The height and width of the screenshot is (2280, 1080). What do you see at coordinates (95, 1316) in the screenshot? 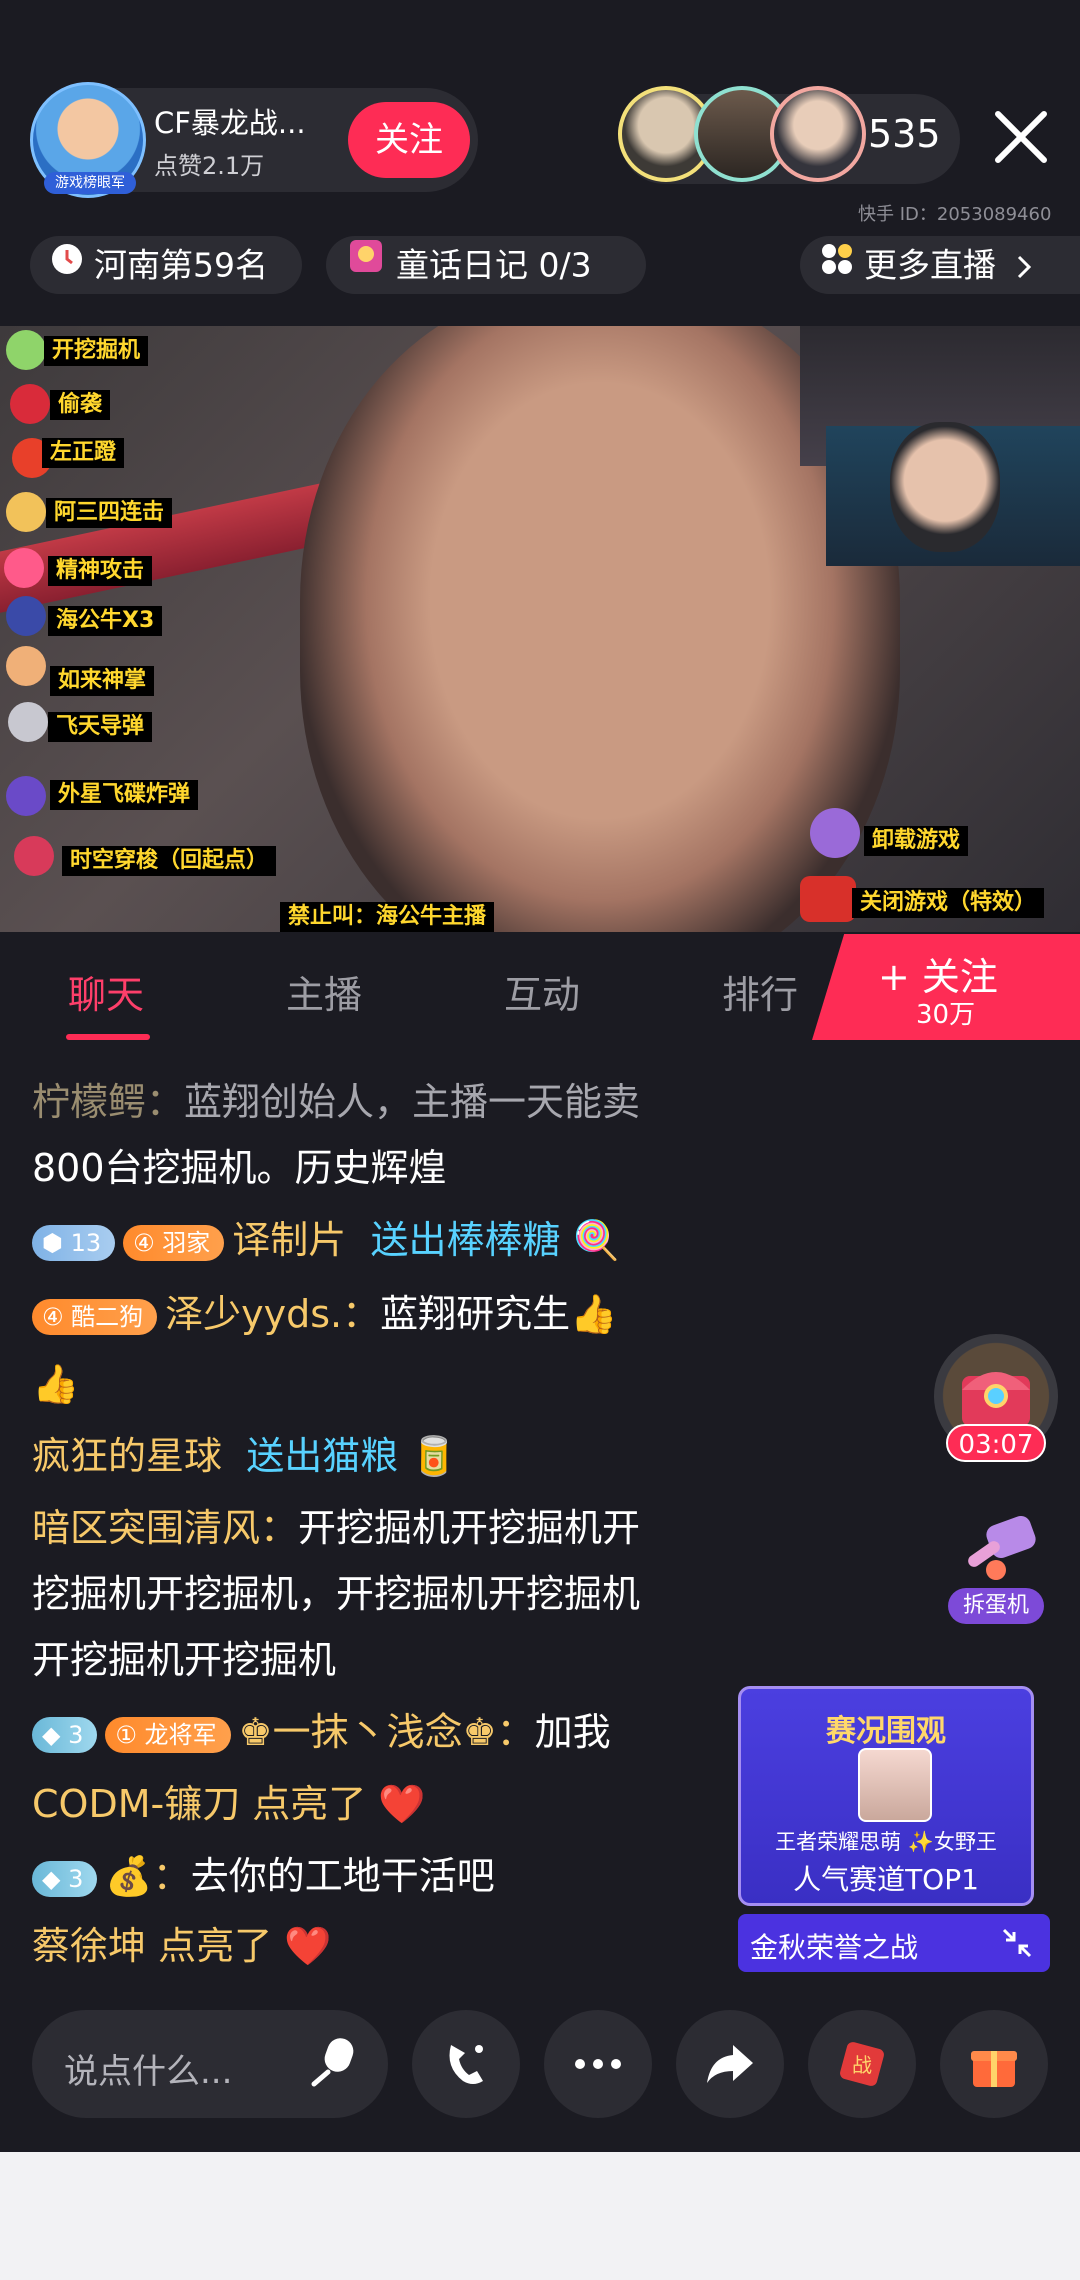
I see `fan-badge: ④ 酷二狗` at bounding box center [95, 1316].